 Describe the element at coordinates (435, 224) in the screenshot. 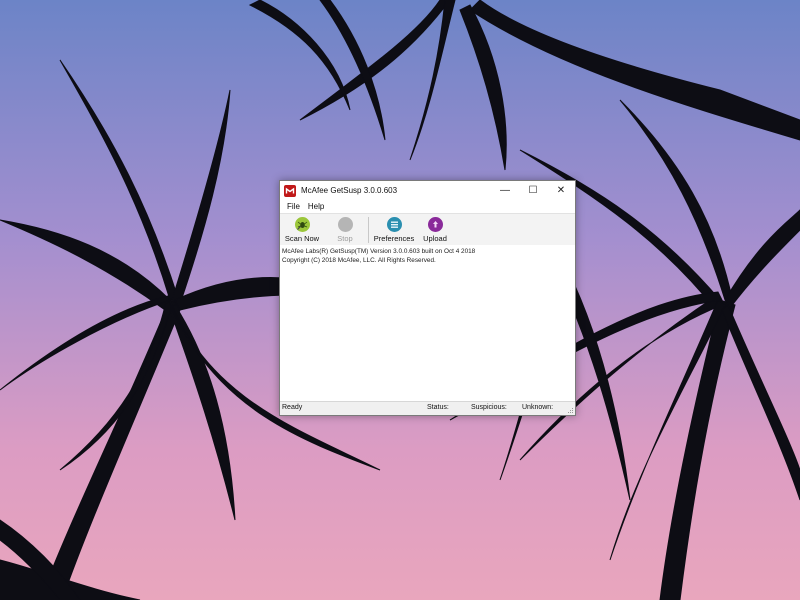

I see `upload-icon` at that location.